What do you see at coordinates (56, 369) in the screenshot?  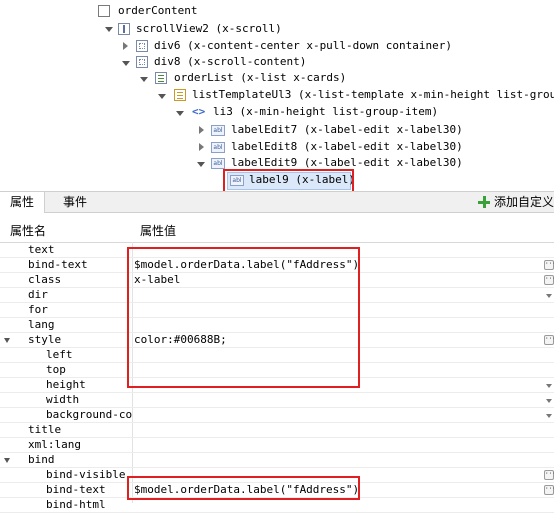 I see `property-name: top` at bounding box center [56, 369].